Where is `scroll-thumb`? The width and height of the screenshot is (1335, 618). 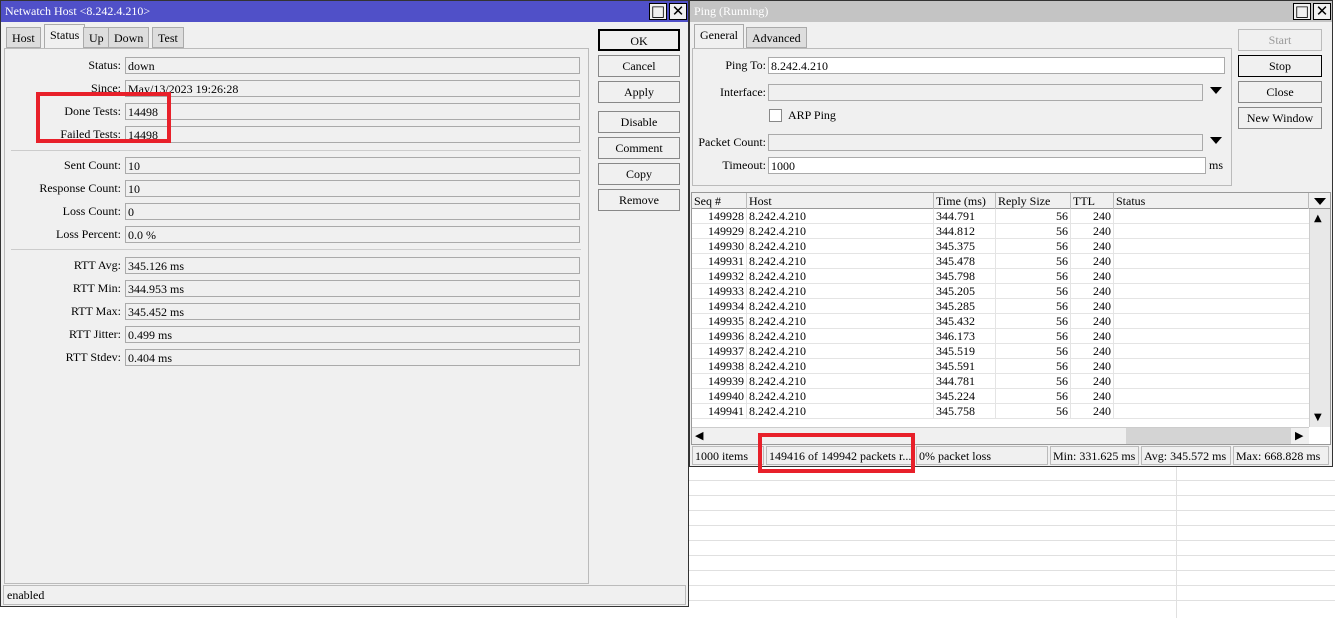
scroll-thumb is located at coordinates (1208, 436).